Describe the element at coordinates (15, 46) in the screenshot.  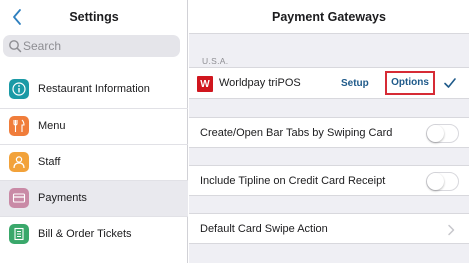
I see `search-icon` at that location.